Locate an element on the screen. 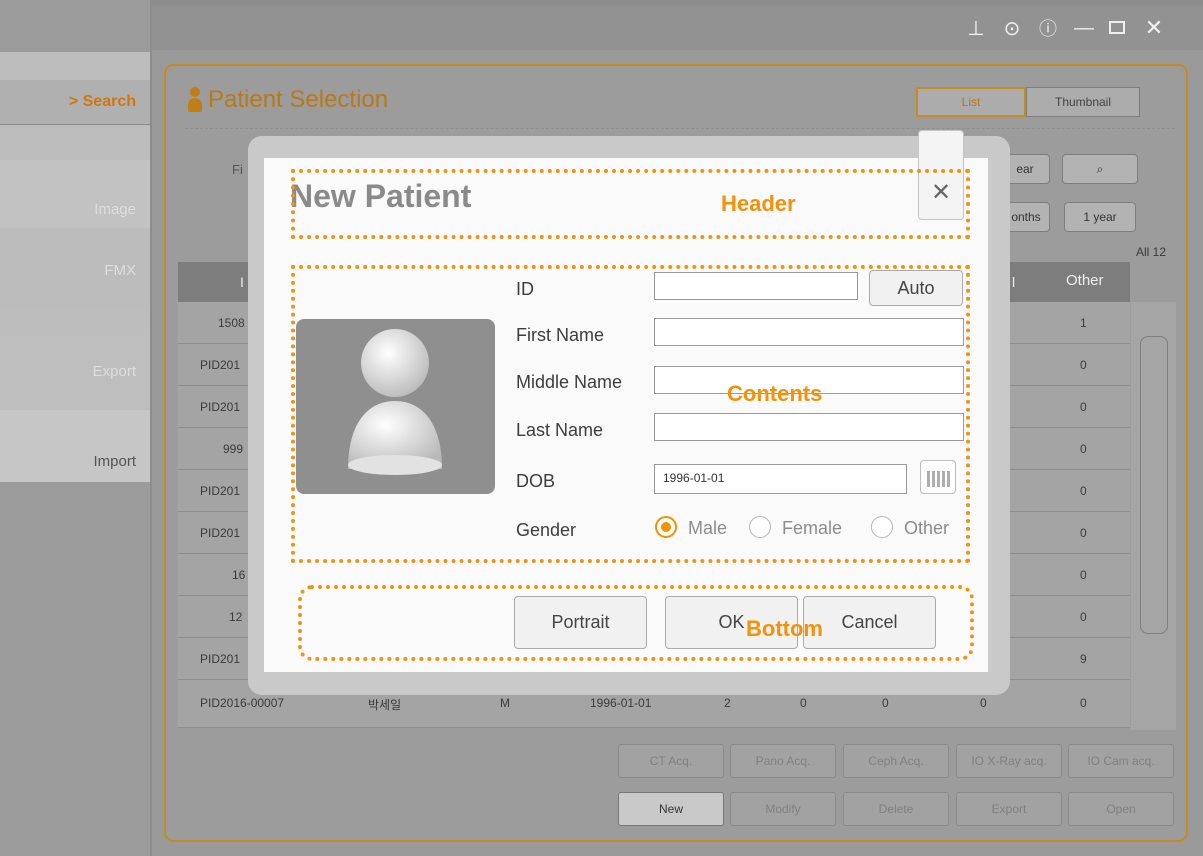 The width and height of the screenshot is (1203, 856). filter-1year-button: 1 year is located at coordinates (1100, 217).